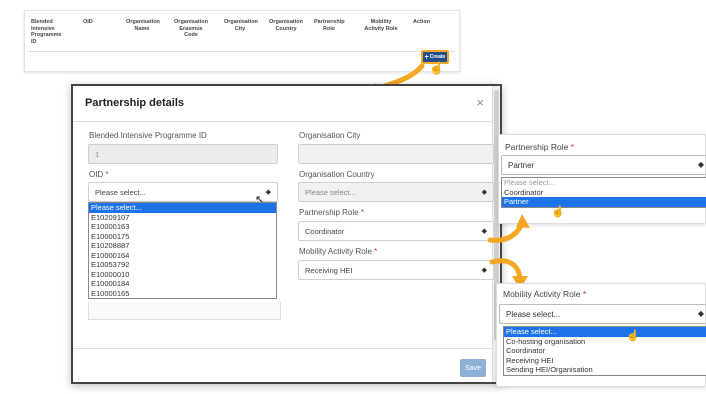  Describe the element at coordinates (182, 284) in the screenshot. I see `oid-option: E10000184` at that location.